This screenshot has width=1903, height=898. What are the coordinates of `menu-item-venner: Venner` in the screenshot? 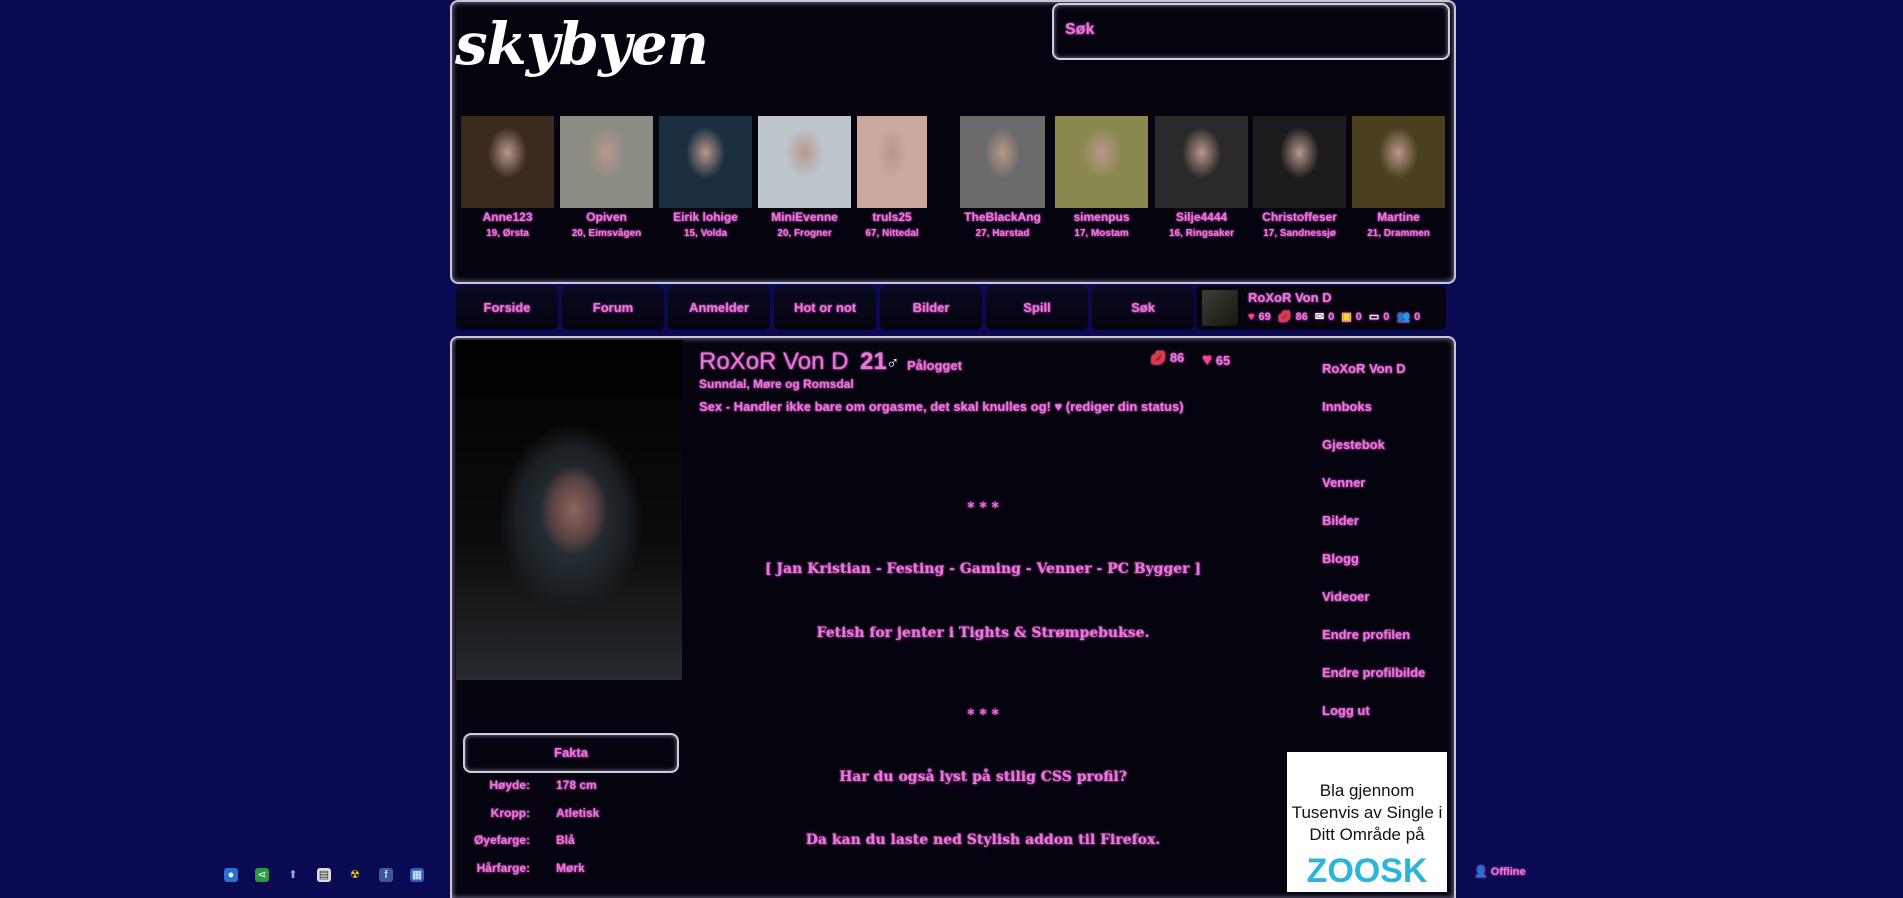 It's located at (1343, 482).